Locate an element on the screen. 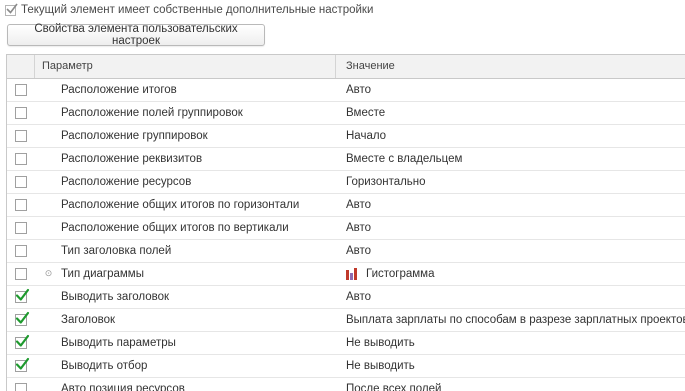  param-label: Выводить параметры is located at coordinates (118, 343).